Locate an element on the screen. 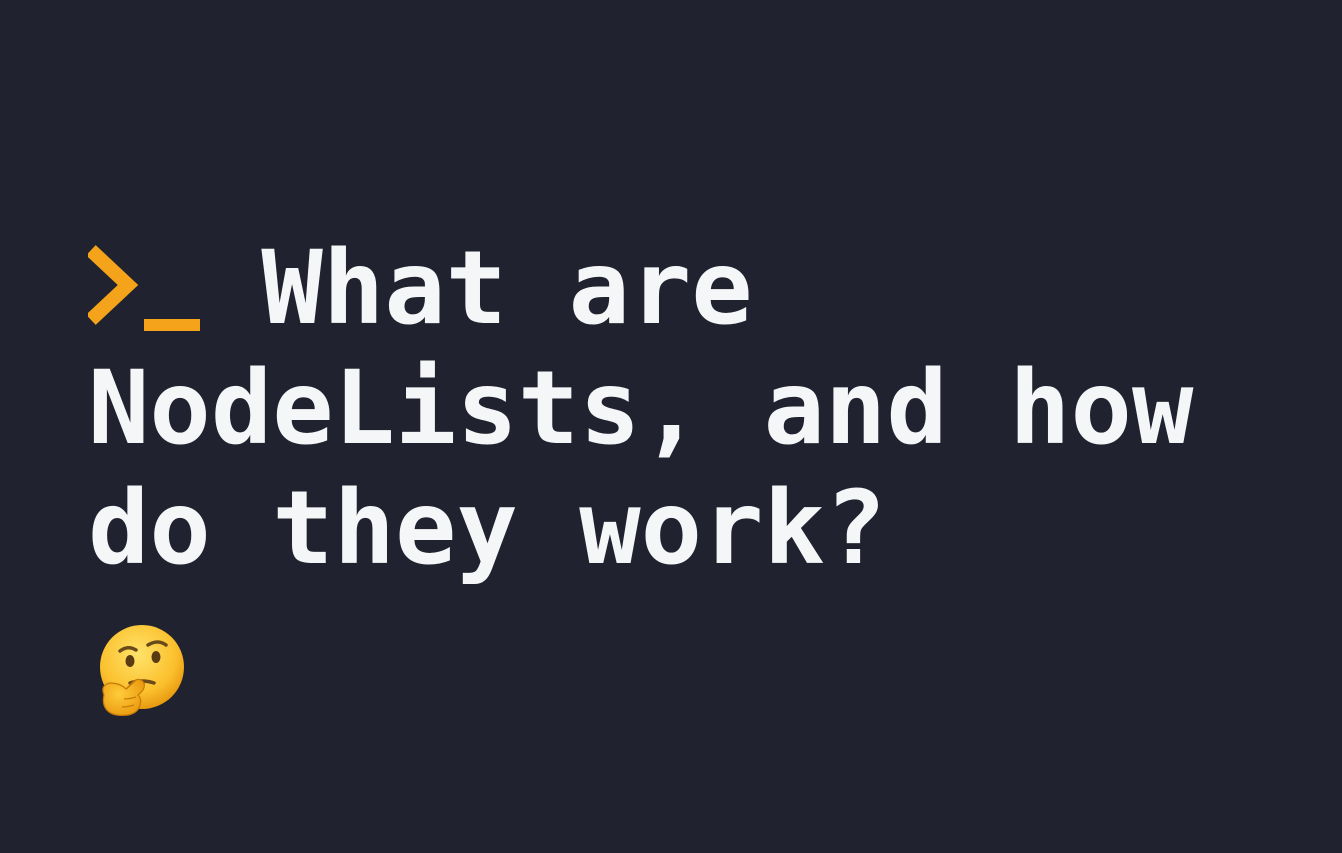  thinking-face-svg is located at coordinates (142, 670).